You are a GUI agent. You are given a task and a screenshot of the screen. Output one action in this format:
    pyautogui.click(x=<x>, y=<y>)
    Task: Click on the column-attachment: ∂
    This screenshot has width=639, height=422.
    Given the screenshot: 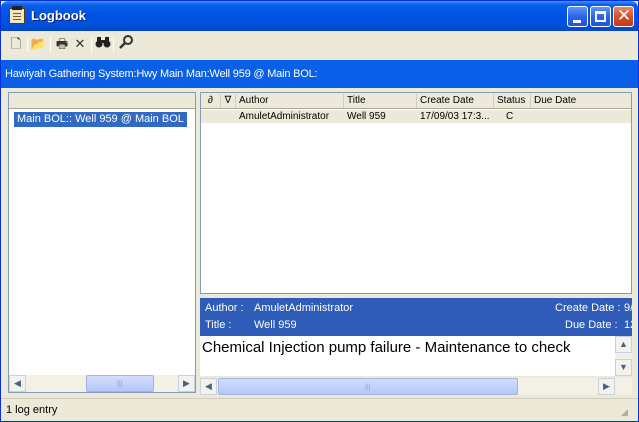 What is the action you would take?
    pyautogui.click(x=211, y=101)
    